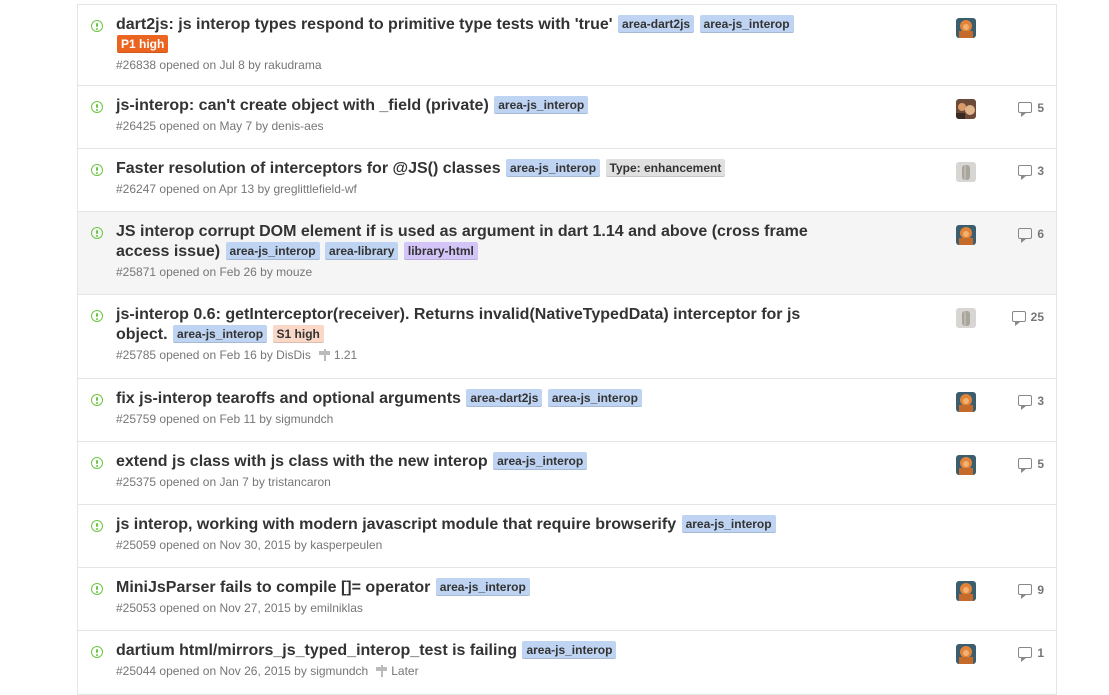  Describe the element at coordinates (346, 545) in the screenshot. I see `issue-author-link: kasperpeulen` at that location.